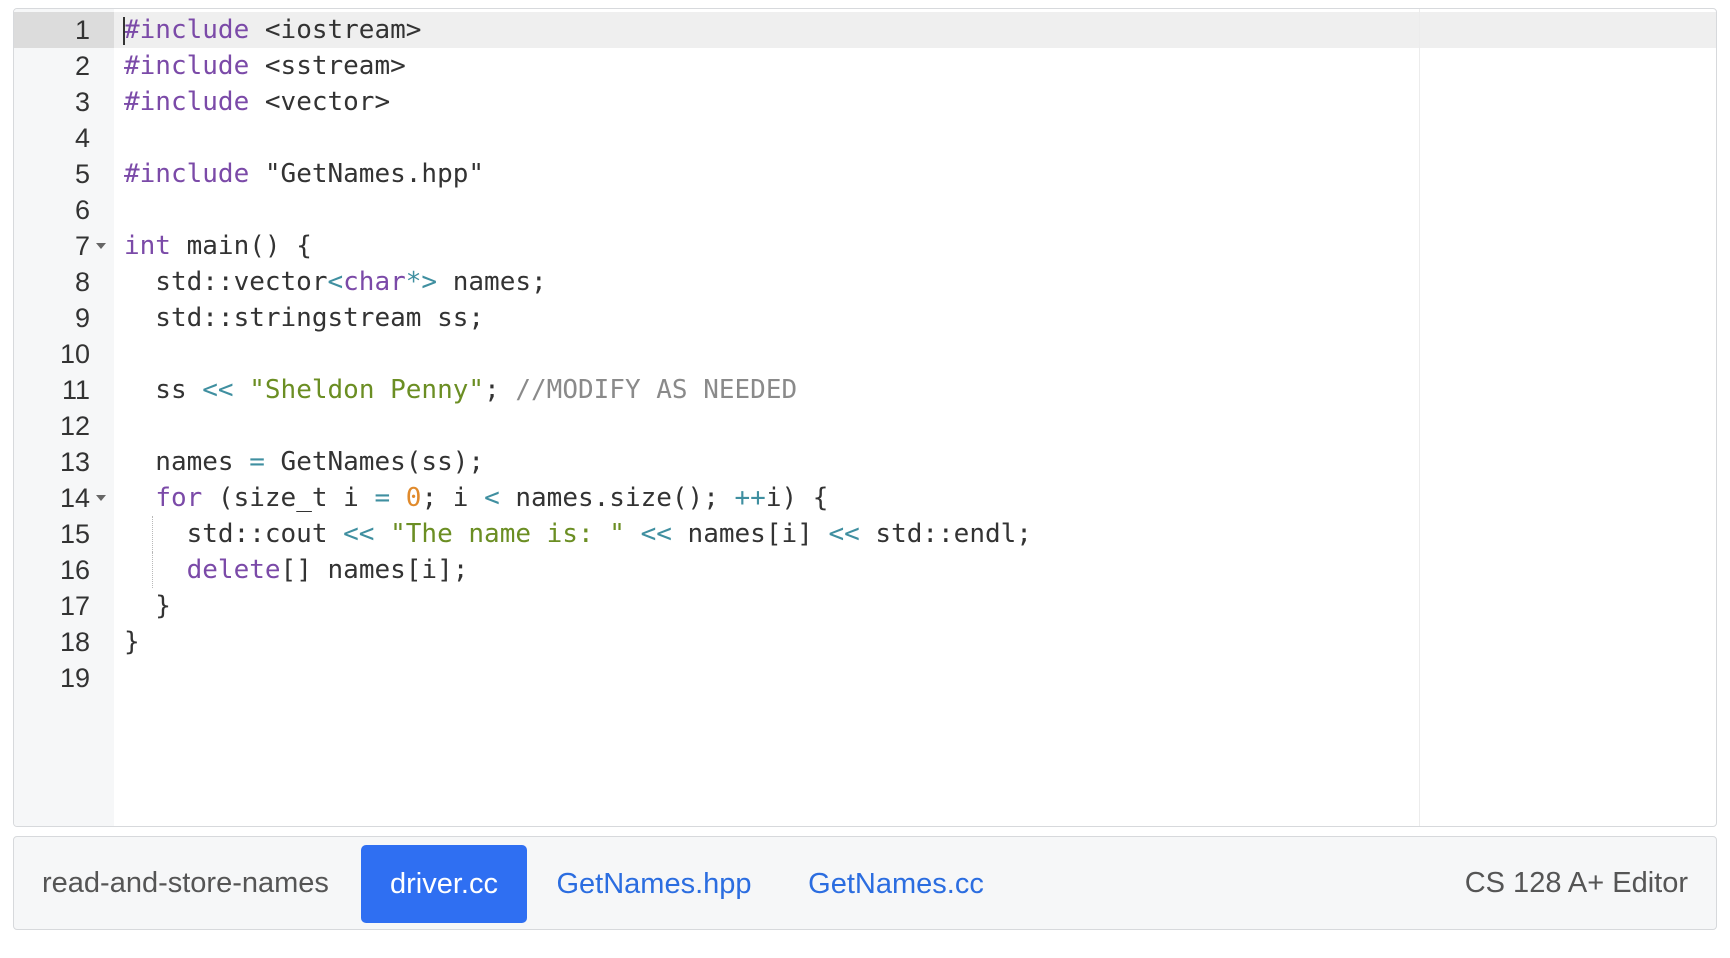 This screenshot has width=1730, height=958. Describe the element at coordinates (865, 246) in the screenshot. I see `code-line: 7 int main() {` at that location.